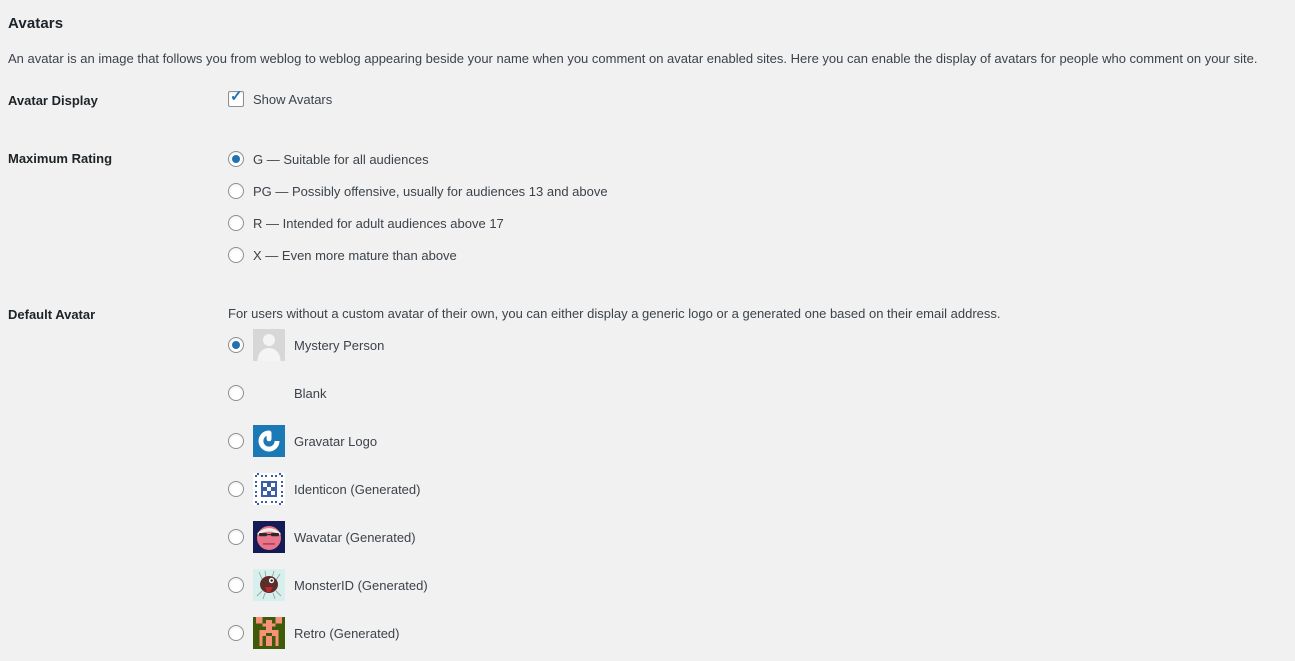 This screenshot has width=1295, height=661. I want to click on checkmark-icon: ✓, so click(236, 96).